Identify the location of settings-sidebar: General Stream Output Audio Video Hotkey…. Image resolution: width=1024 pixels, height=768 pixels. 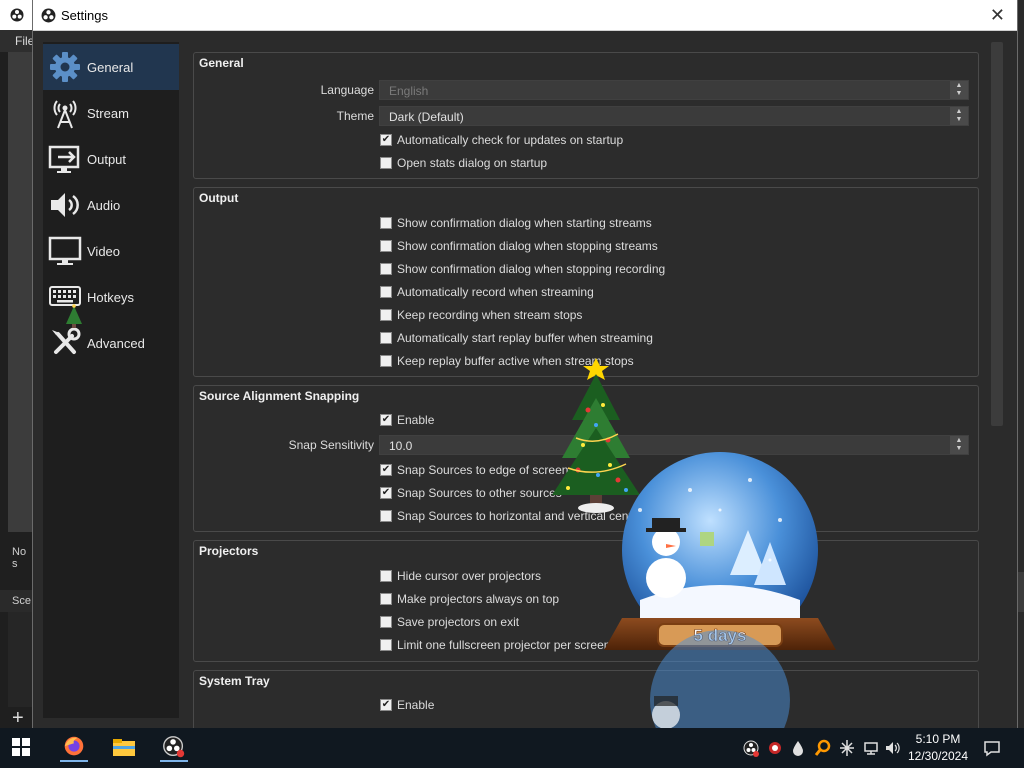
(111, 380).